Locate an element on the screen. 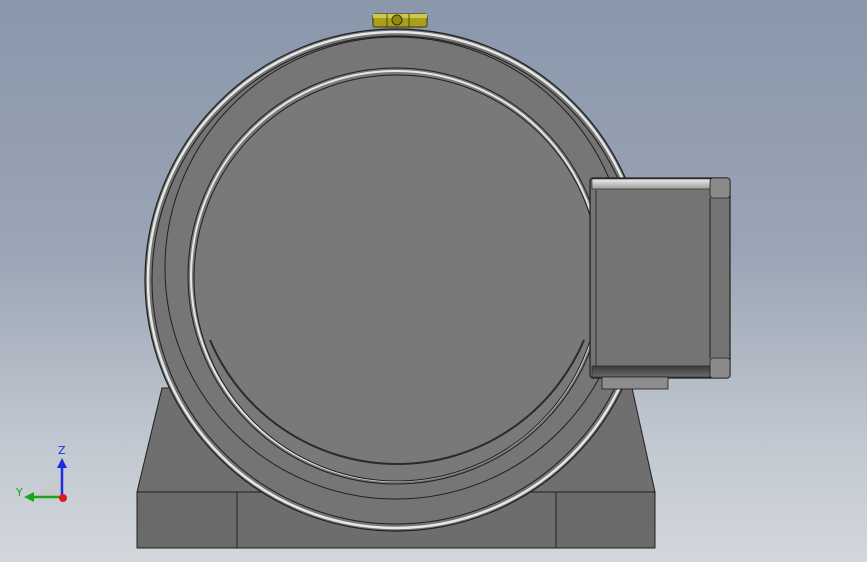  terminal-box-bottom-shadow is located at coordinates (660, 371).